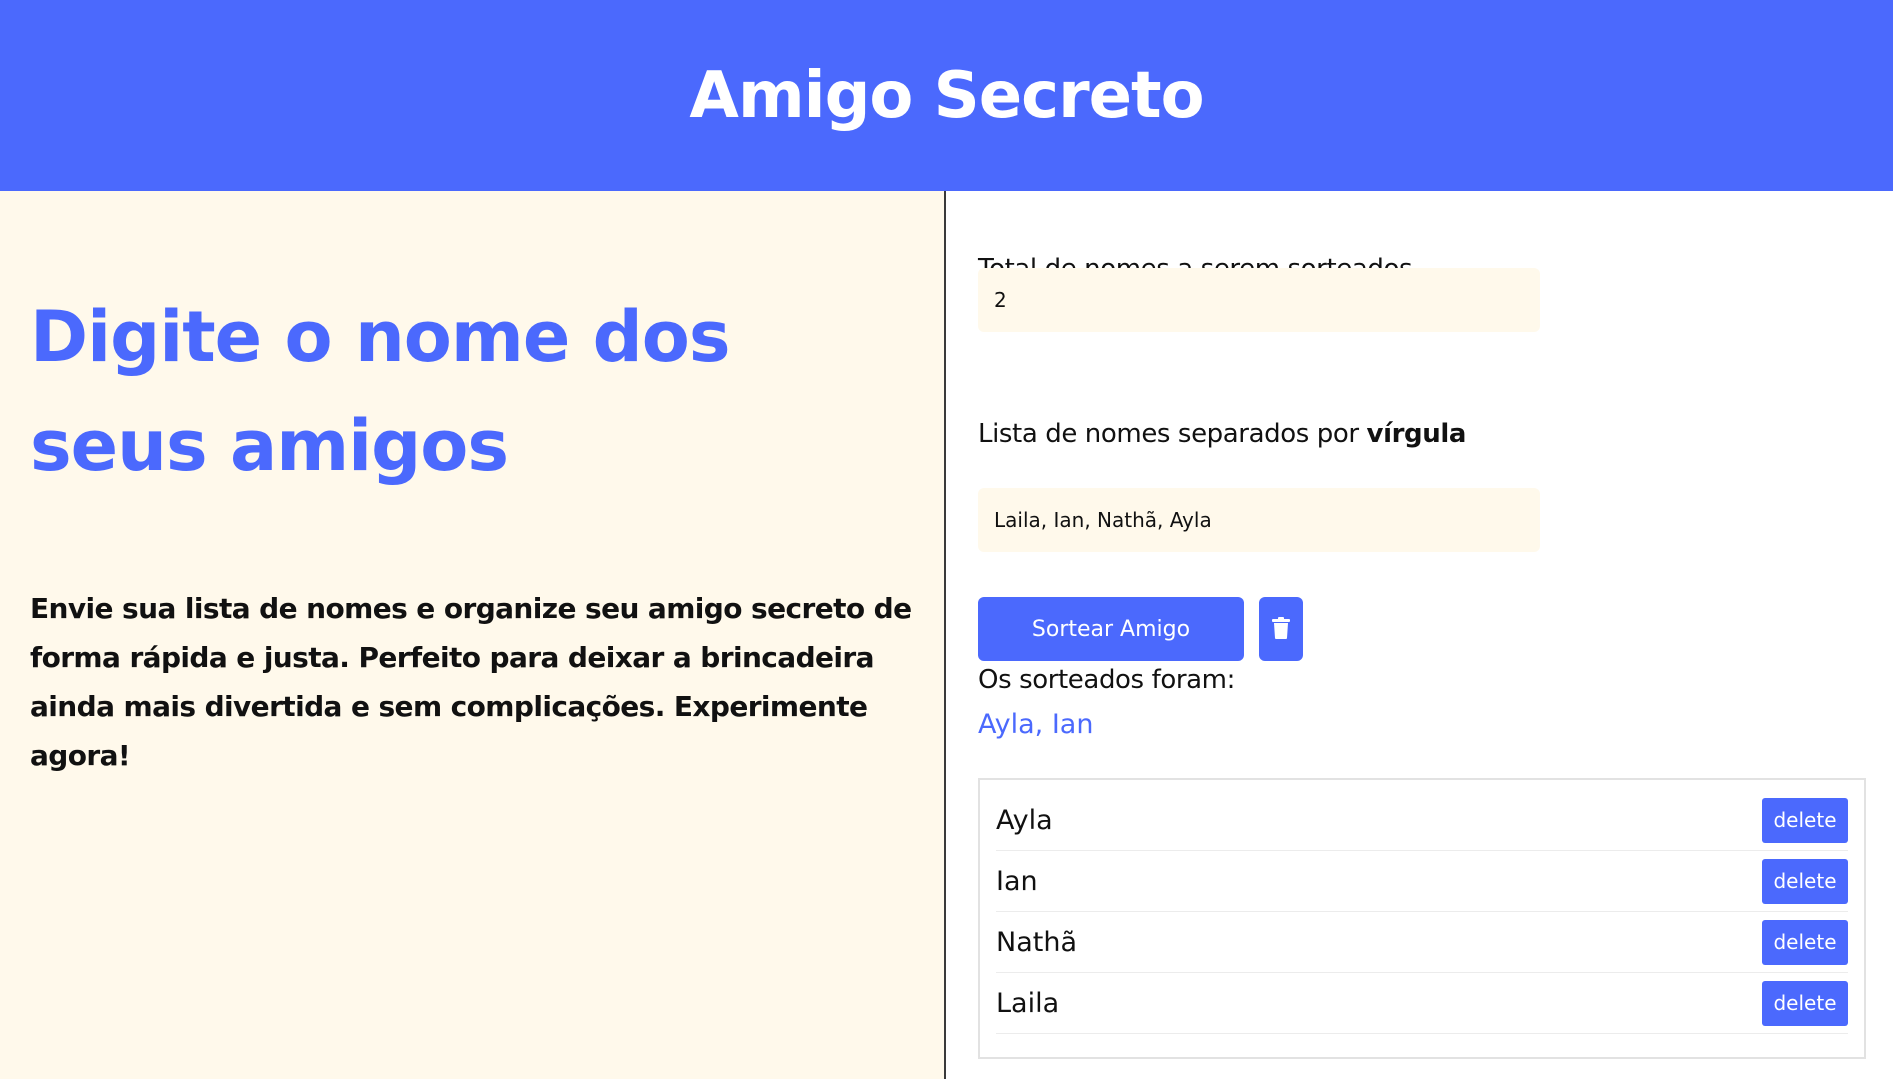 This screenshot has height=1079, width=1893. What do you see at coordinates (1422, 942) in the screenshot?
I see `list-item: Nathã delete` at bounding box center [1422, 942].